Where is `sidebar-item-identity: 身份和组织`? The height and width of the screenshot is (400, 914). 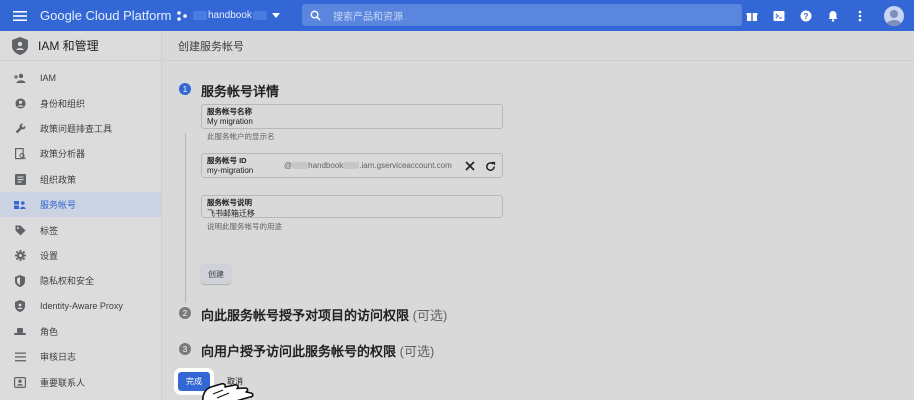 sidebar-item-identity: 身份和组织 is located at coordinates (80, 102).